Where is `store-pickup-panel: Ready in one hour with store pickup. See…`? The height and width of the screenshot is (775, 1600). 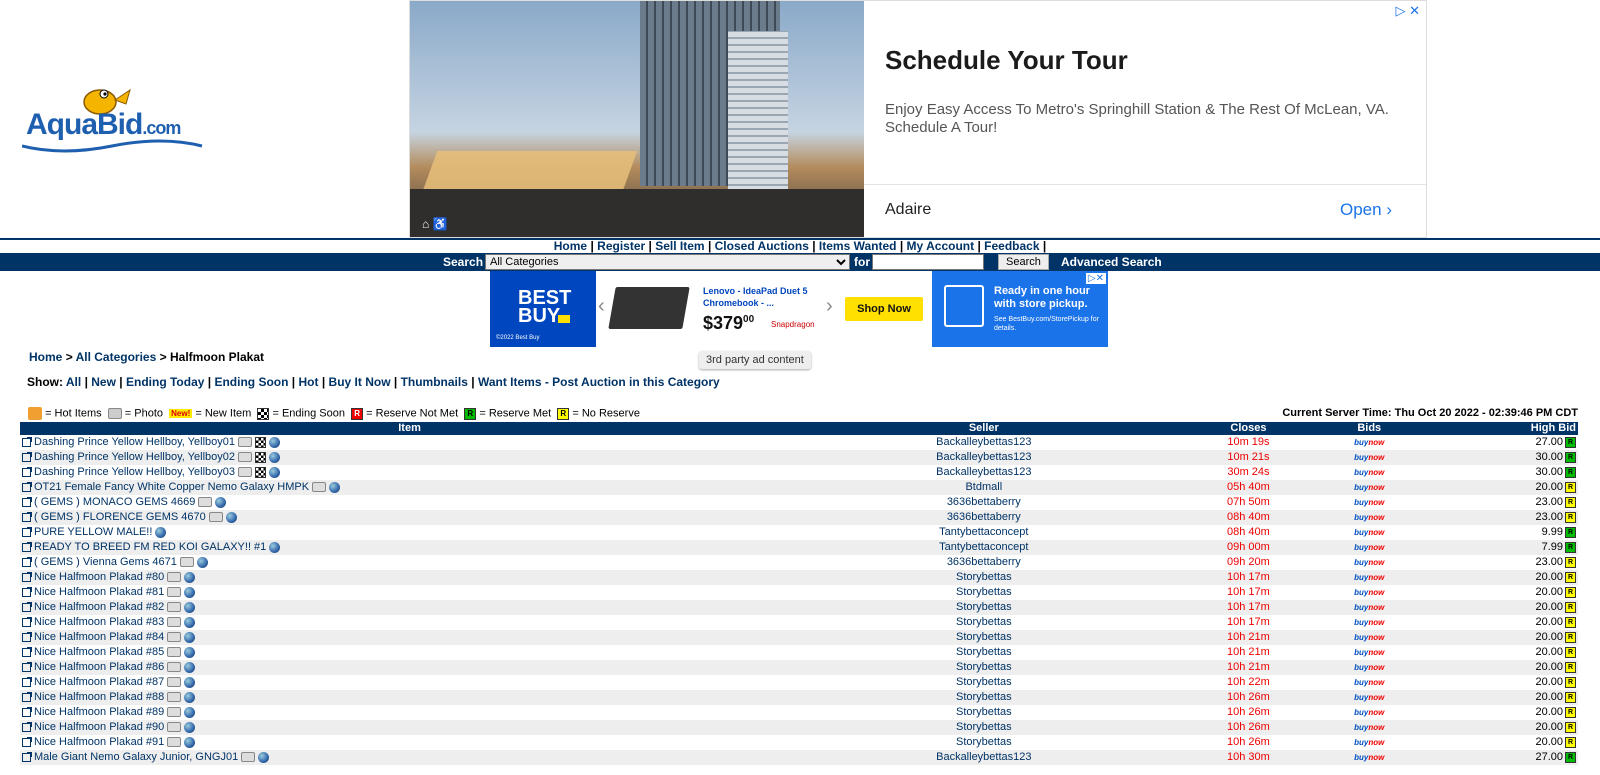 store-pickup-panel: Ready in one hour with store pickup. See… is located at coordinates (1020, 309).